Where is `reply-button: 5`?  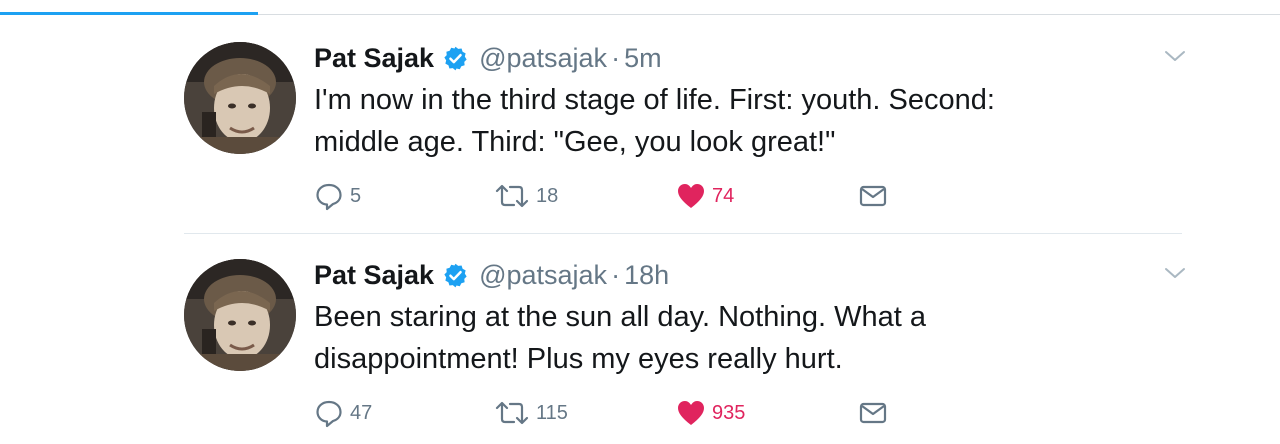 reply-button: 5 is located at coordinates (337, 196).